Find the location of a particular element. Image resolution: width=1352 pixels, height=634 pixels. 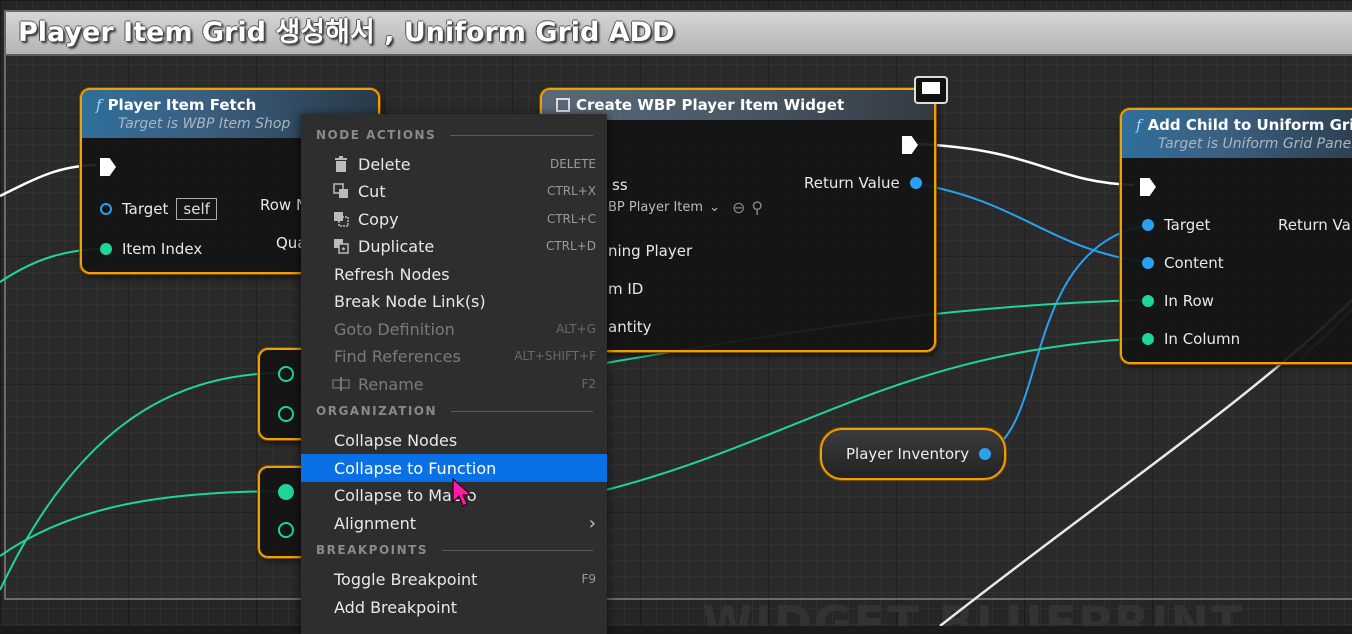

trash-icon is located at coordinates (341, 164).